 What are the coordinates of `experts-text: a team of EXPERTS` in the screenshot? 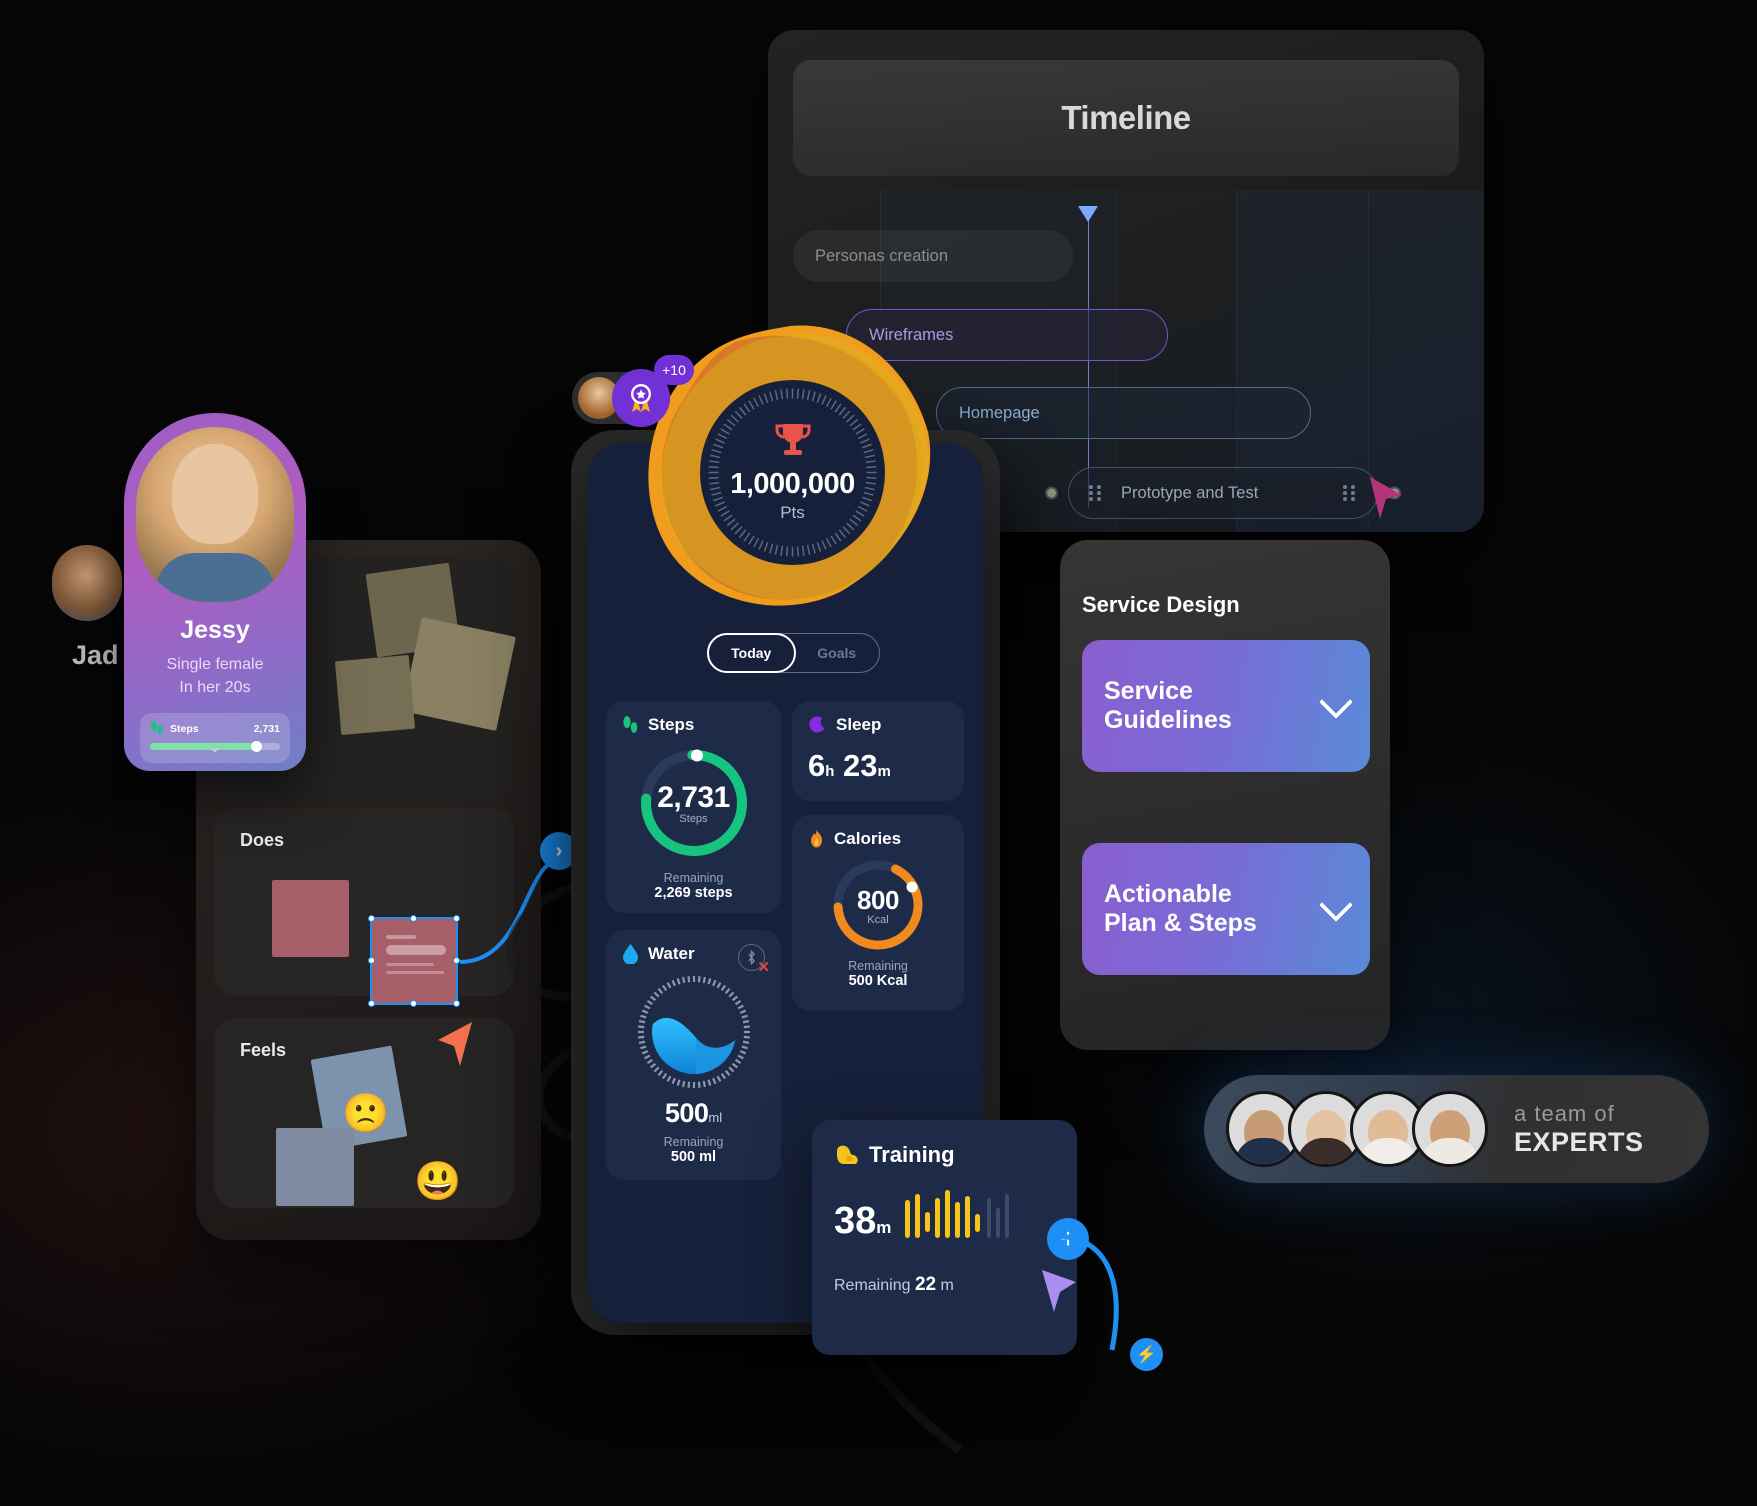 It's located at (1579, 1129).